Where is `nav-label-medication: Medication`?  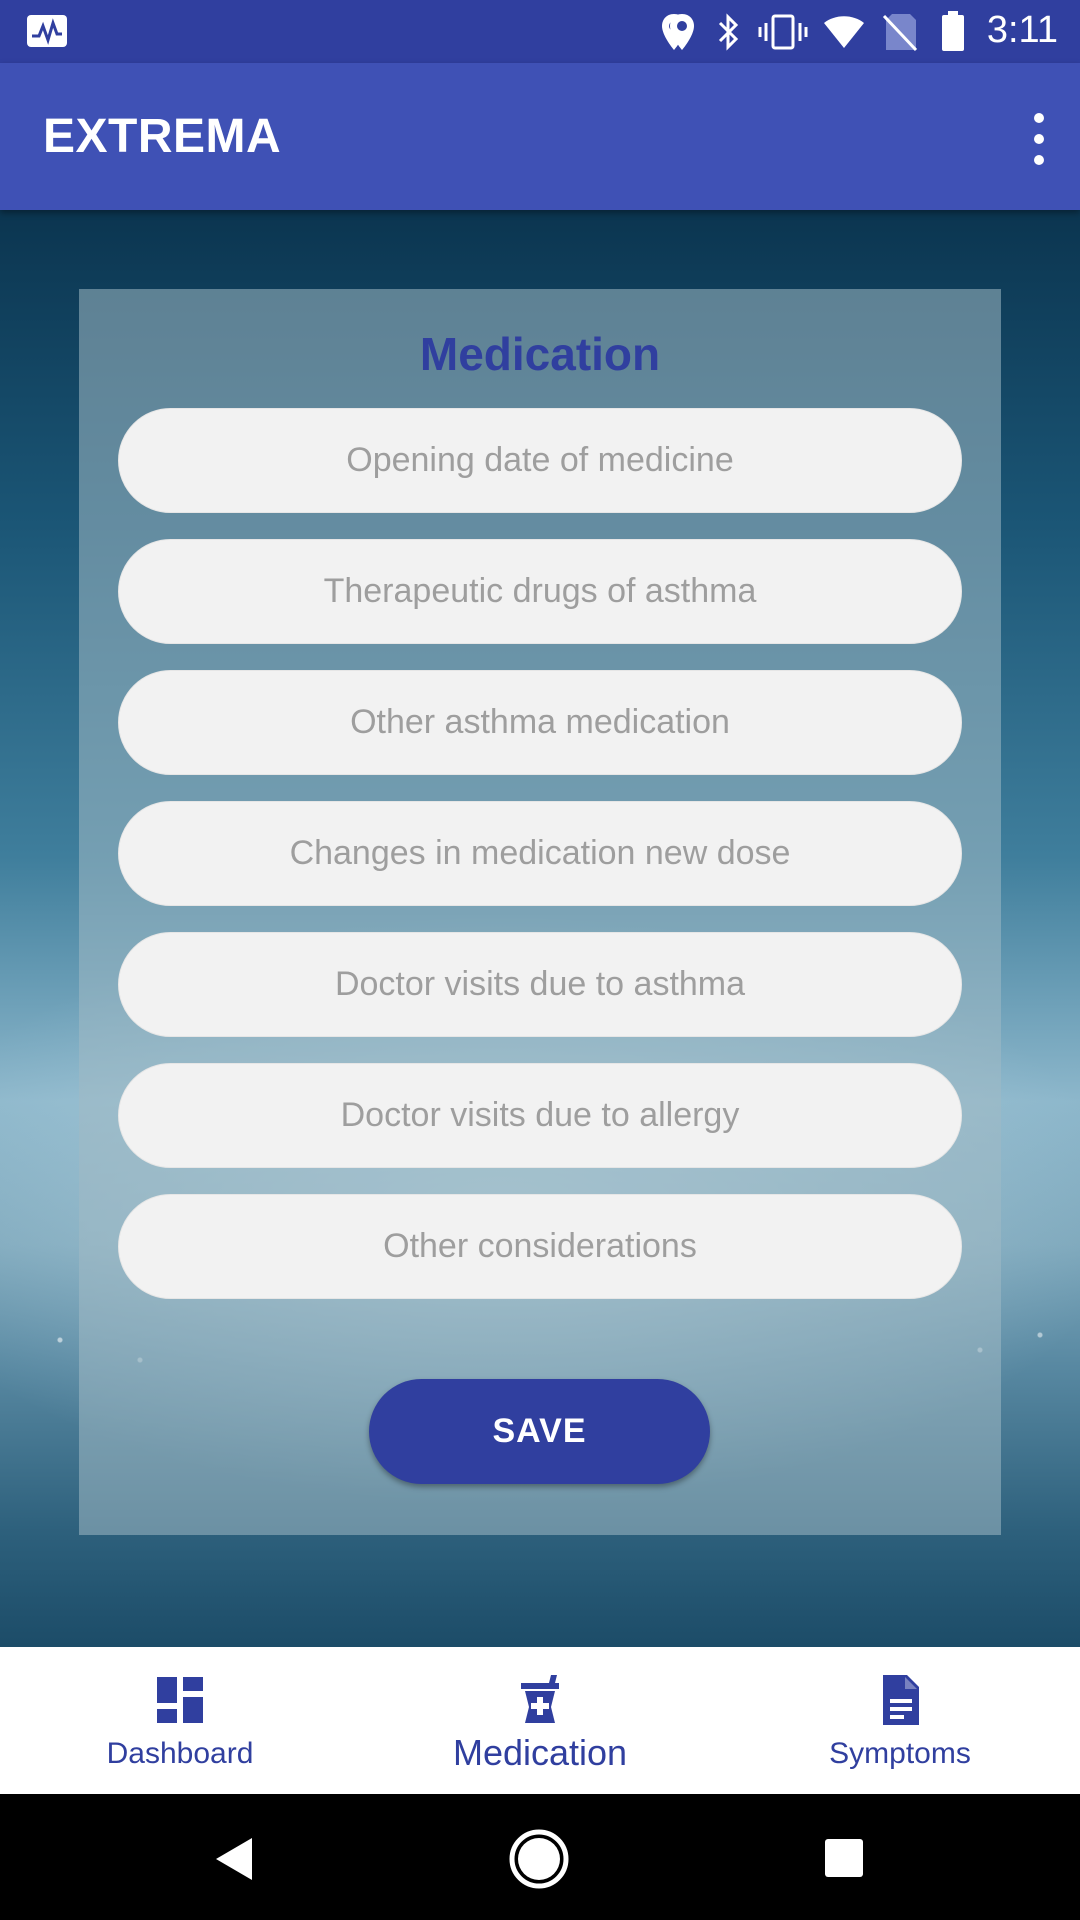 nav-label-medication: Medication is located at coordinates (540, 1752).